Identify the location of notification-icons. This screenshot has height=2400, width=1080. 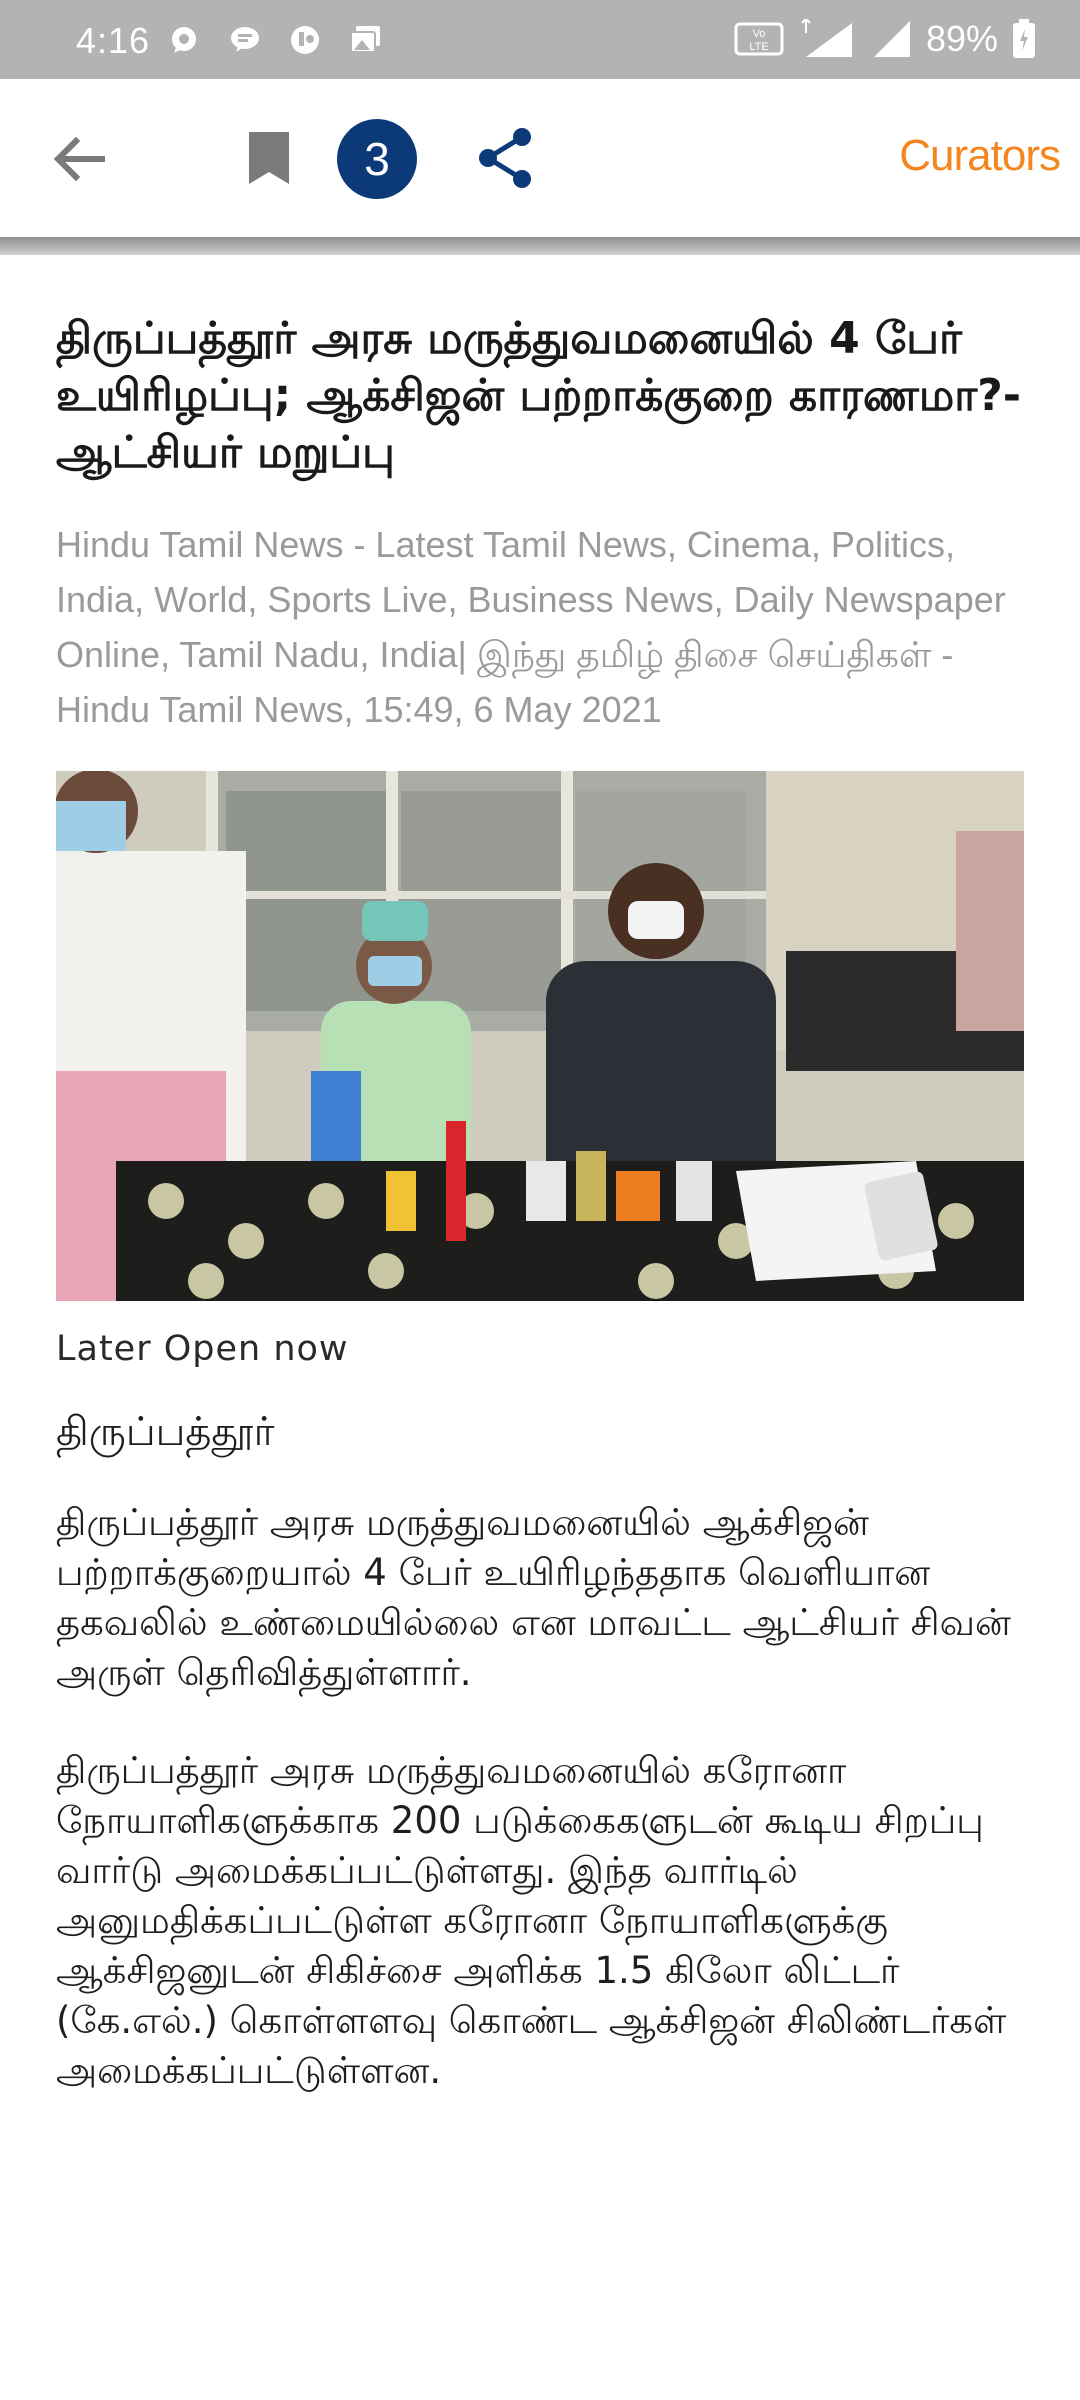
(276, 40).